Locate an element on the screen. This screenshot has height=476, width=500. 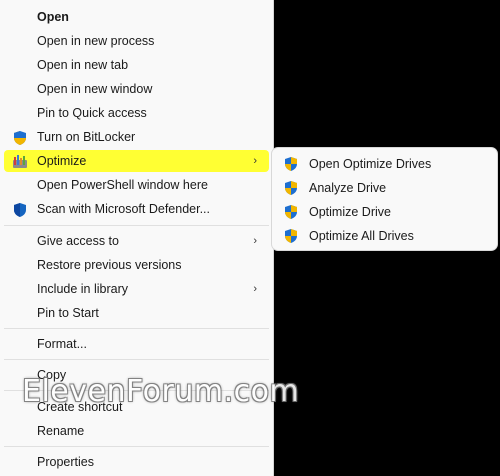
menu-item-label: Restore previous versions is located at coordinates (109, 265).